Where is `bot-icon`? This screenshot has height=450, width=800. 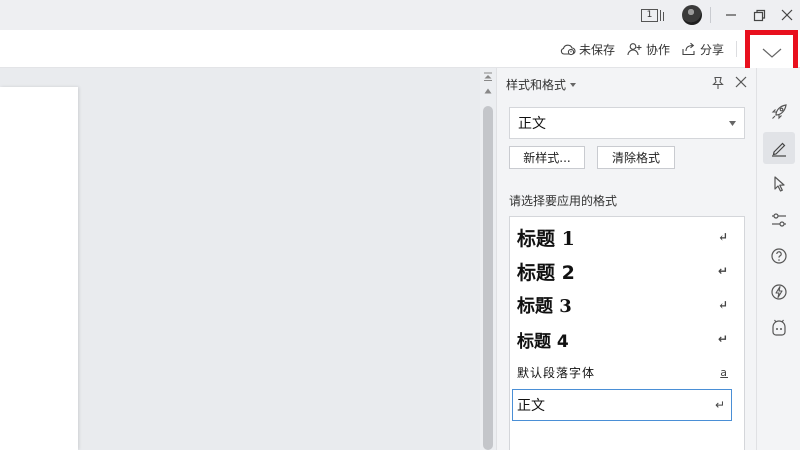 bot-icon is located at coordinates (779, 327).